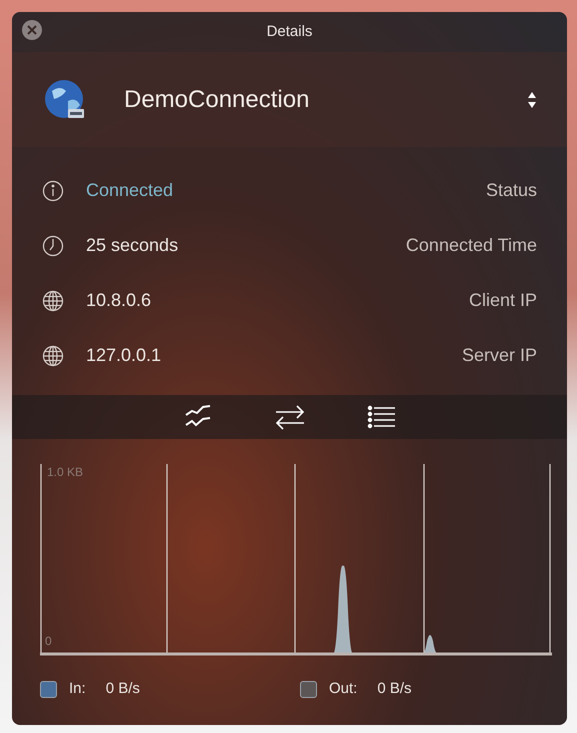 The image size is (577, 733). Describe the element at coordinates (471, 245) in the screenshot. I see `info-label: Connected Time` at that location.